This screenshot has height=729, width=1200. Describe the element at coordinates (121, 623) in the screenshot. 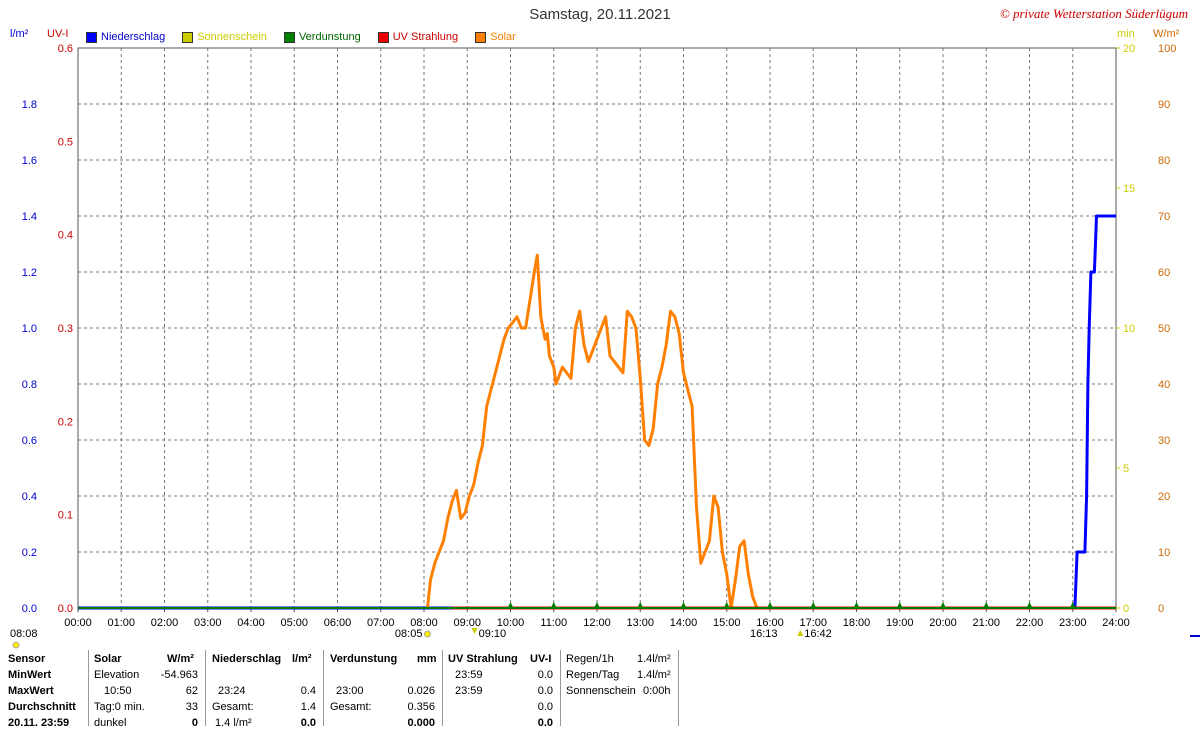

I see `x-tick-label: 01:00` at that location.